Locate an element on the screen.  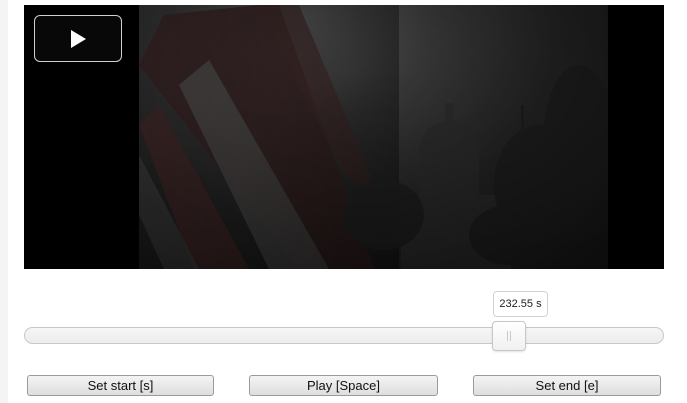
grip-icon is located at coordinates (509, 336).